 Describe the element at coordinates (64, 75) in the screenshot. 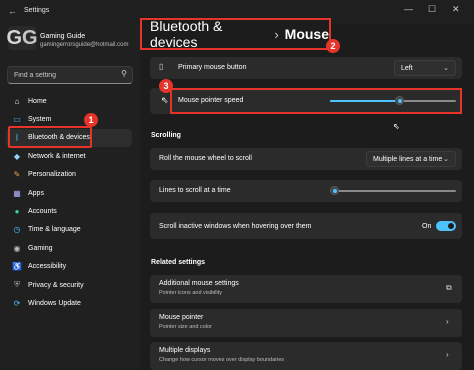

I see `search-input` at that location.